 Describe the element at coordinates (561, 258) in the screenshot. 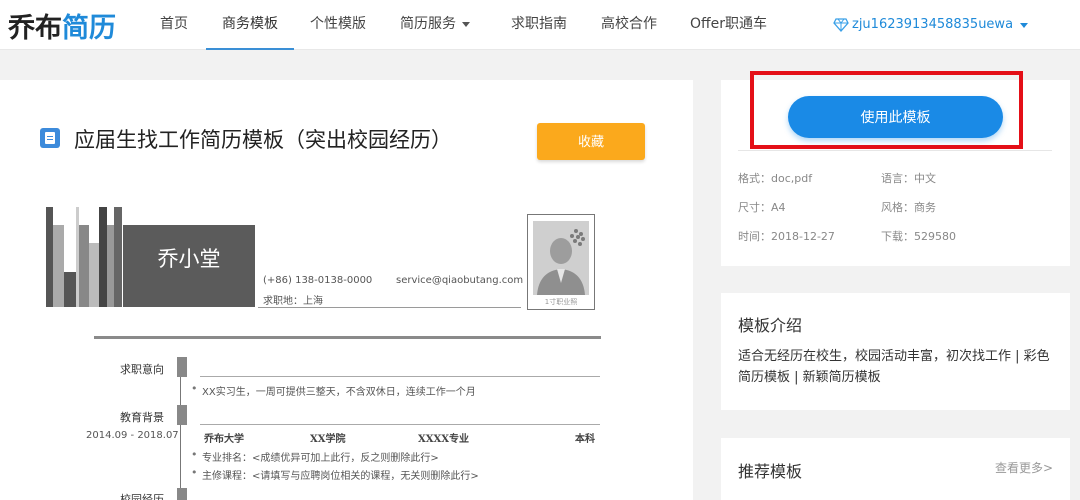

I see `avatar` at that location.